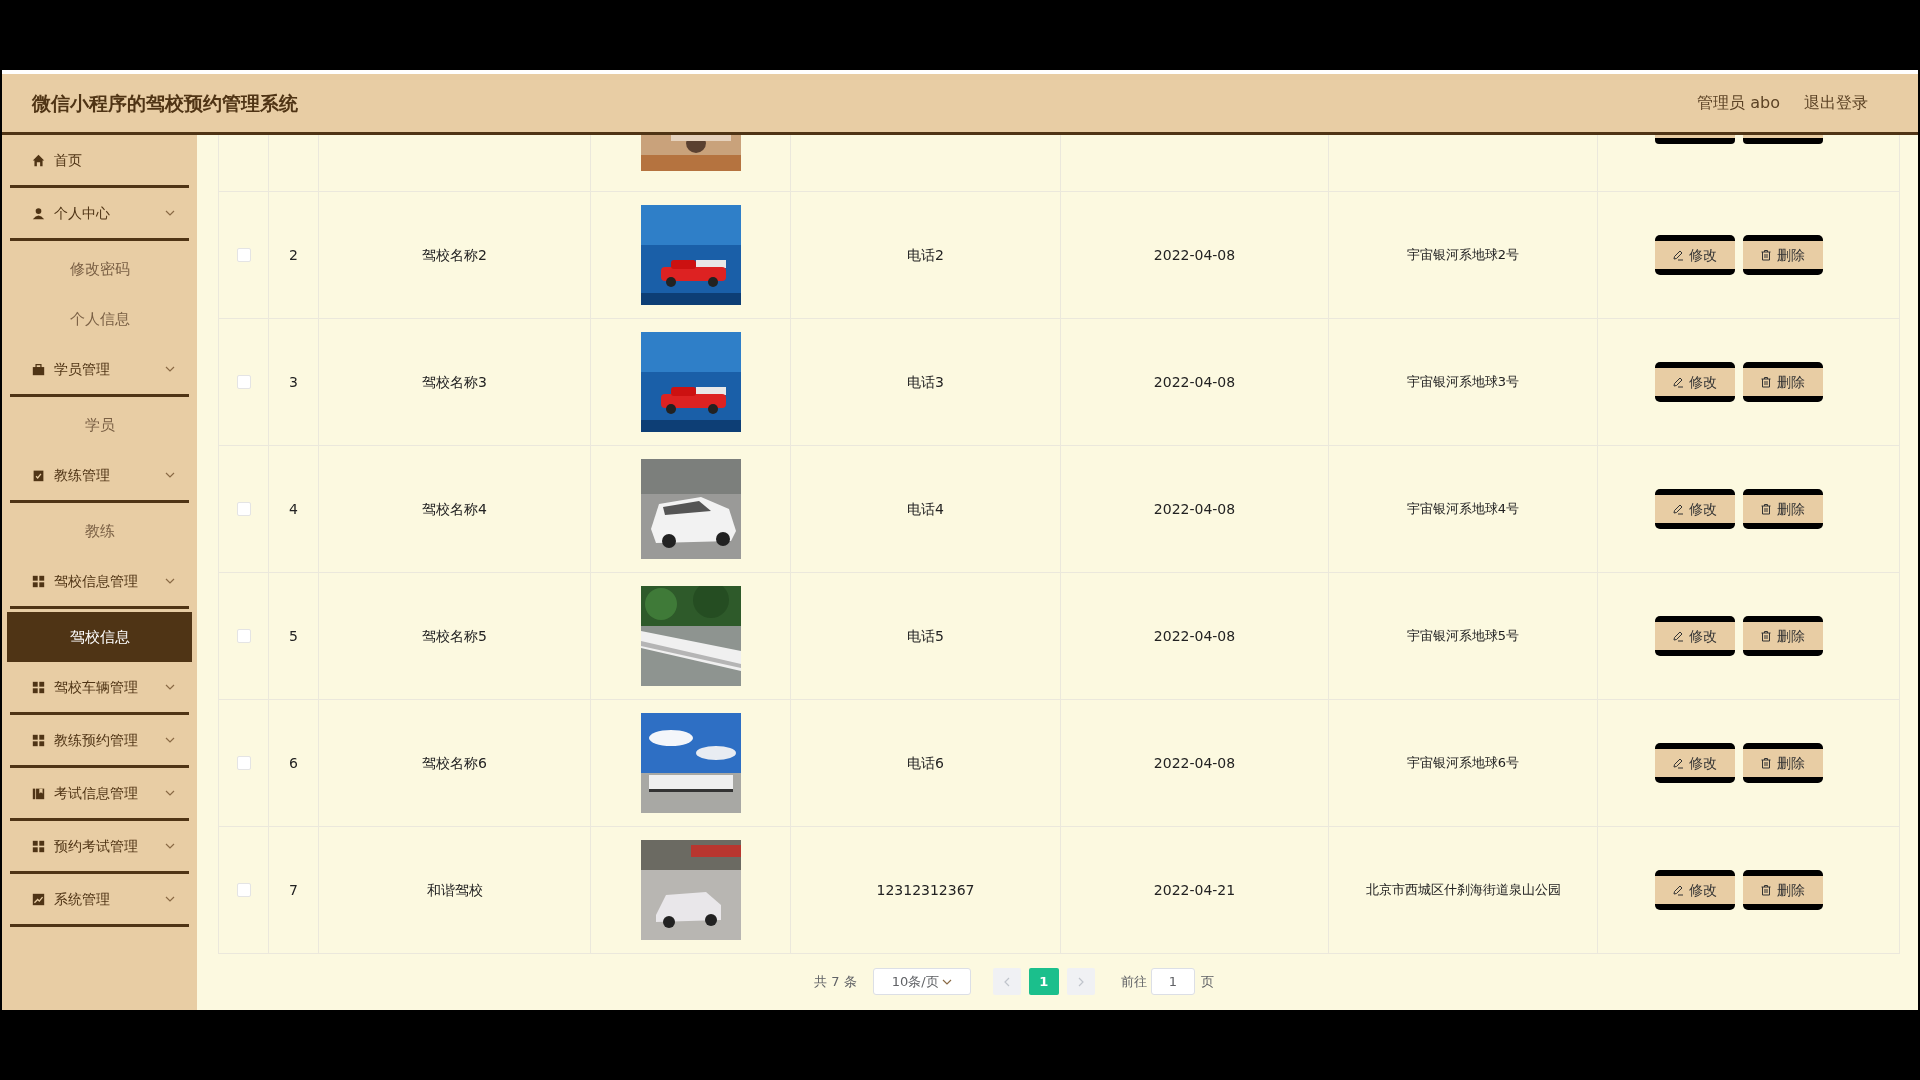  I want to click on page-input: 1, so click(1172, 981).